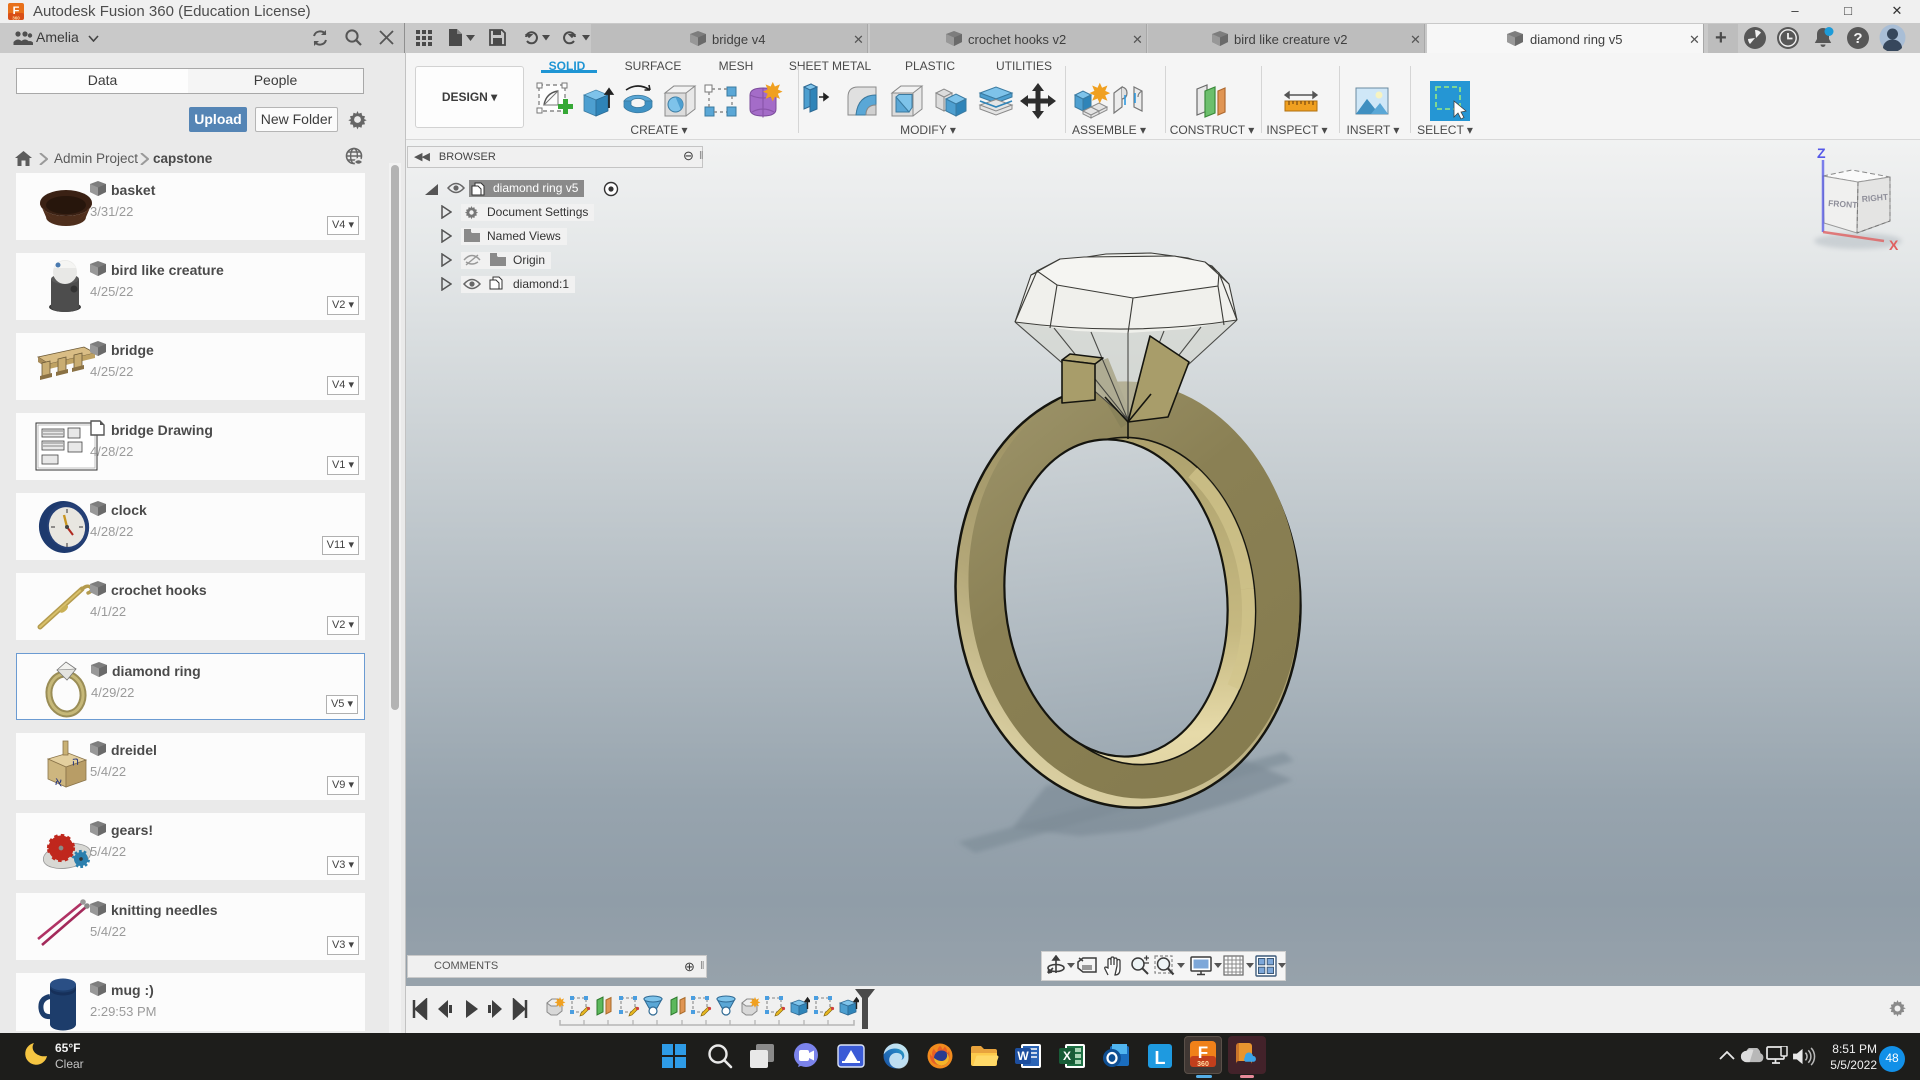 This screenshot has height=1080, width=1920. I want to click on svg-text: F, so click(1203, 1052).